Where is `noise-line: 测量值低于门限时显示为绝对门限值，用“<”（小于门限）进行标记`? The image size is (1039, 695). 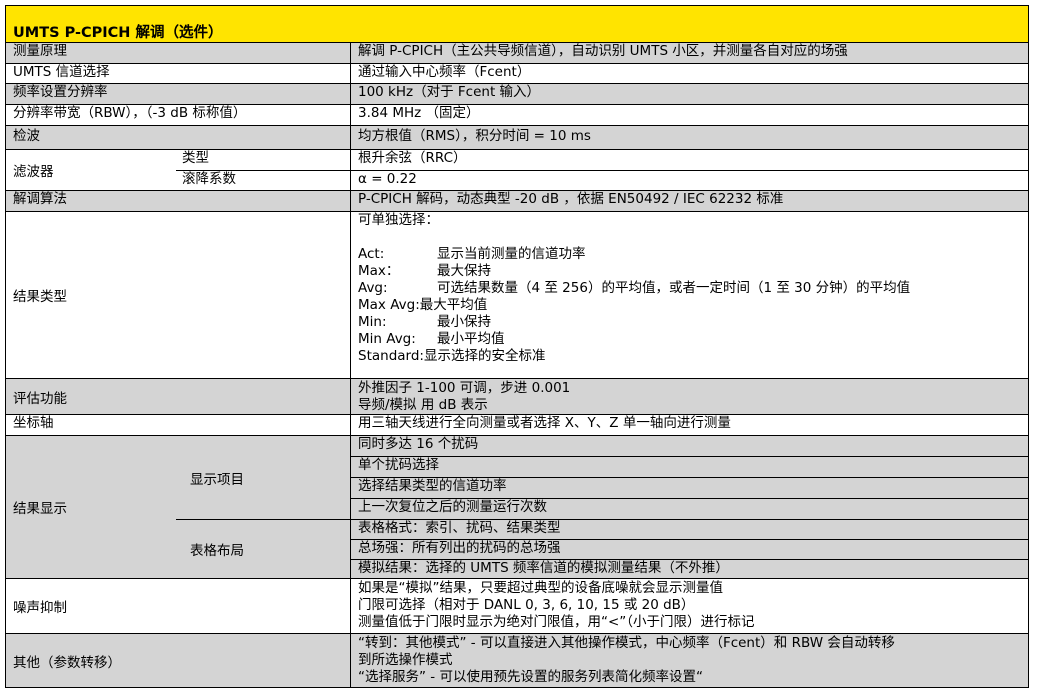 noise-line: 测量值低于门限时显示为绝对门限值，用“<”（小于门限）进行标记 is located at coordinates (556, 622).